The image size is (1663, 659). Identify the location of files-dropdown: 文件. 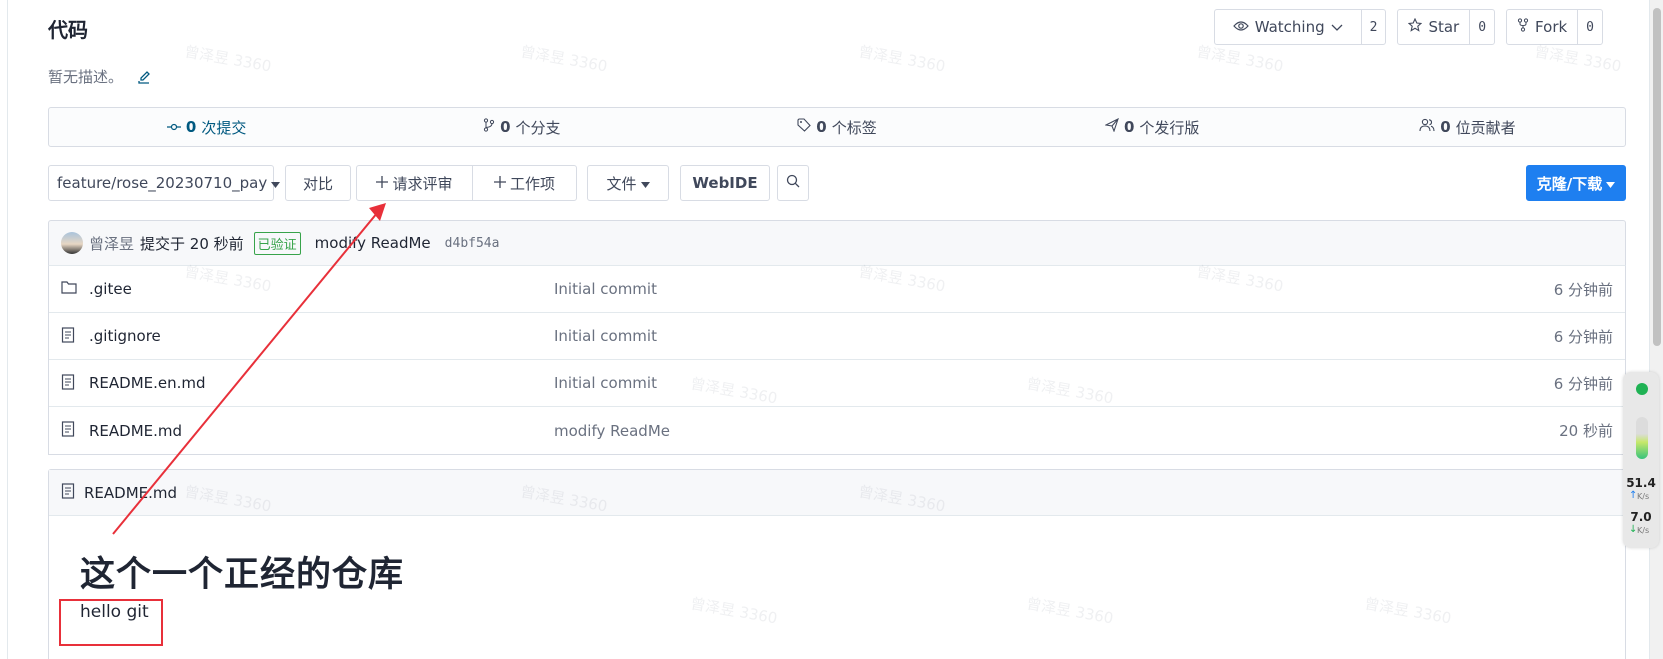
(628, 183).